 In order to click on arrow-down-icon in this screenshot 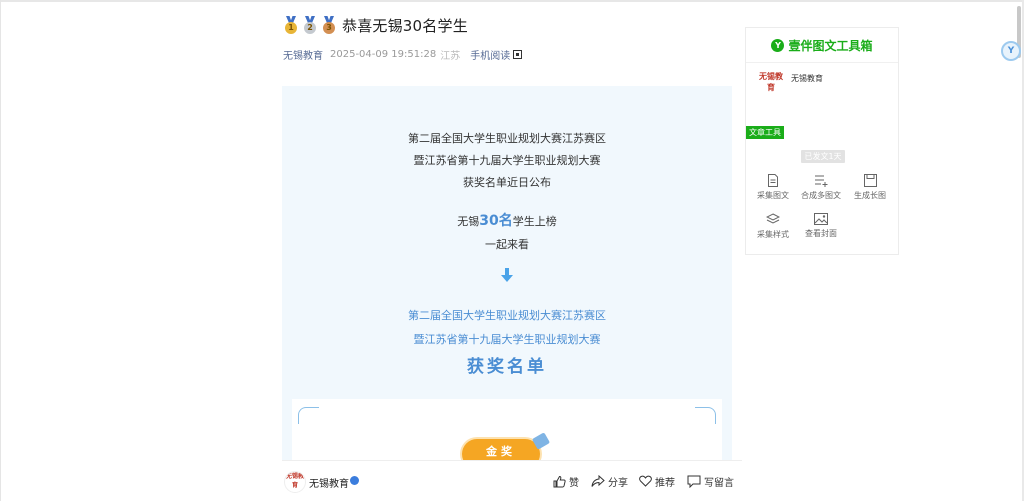, I will do `click(507, 275)`.